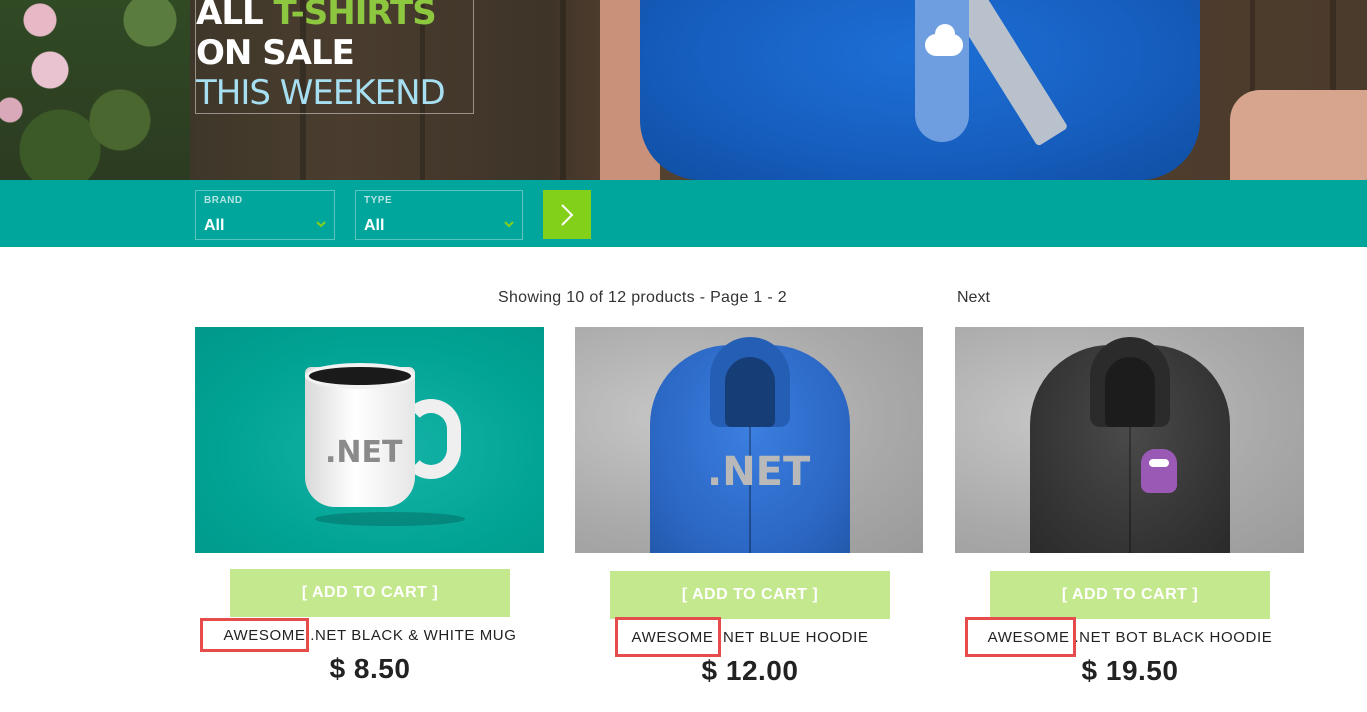 Image resolution: width=1367 pixels, height=712 pixels. Describe the element at coordinates (942, 71) in the screenshot. I see `knife-graphic` at that location.